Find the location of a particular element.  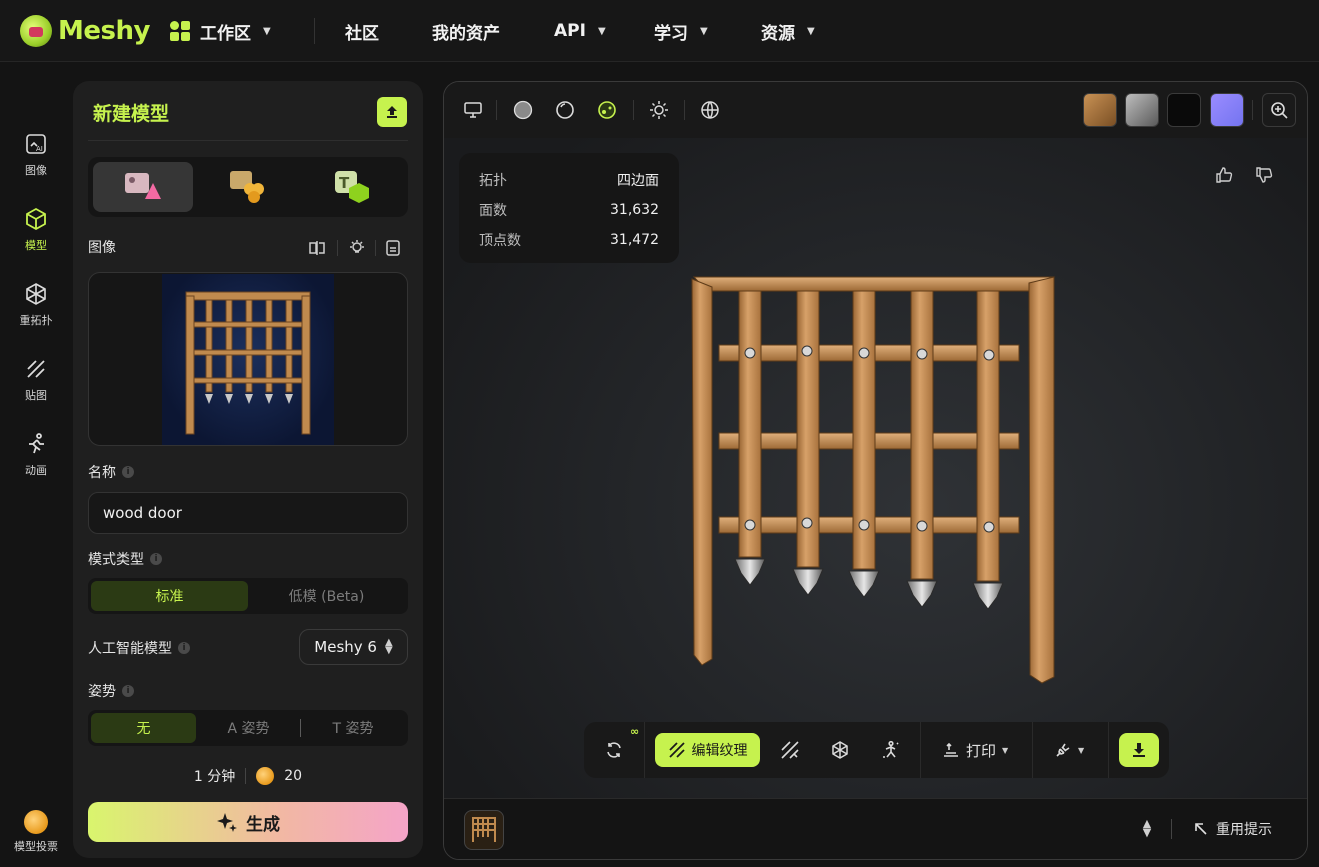

stat-value: 31,472 is located at coordinates (634, 240).